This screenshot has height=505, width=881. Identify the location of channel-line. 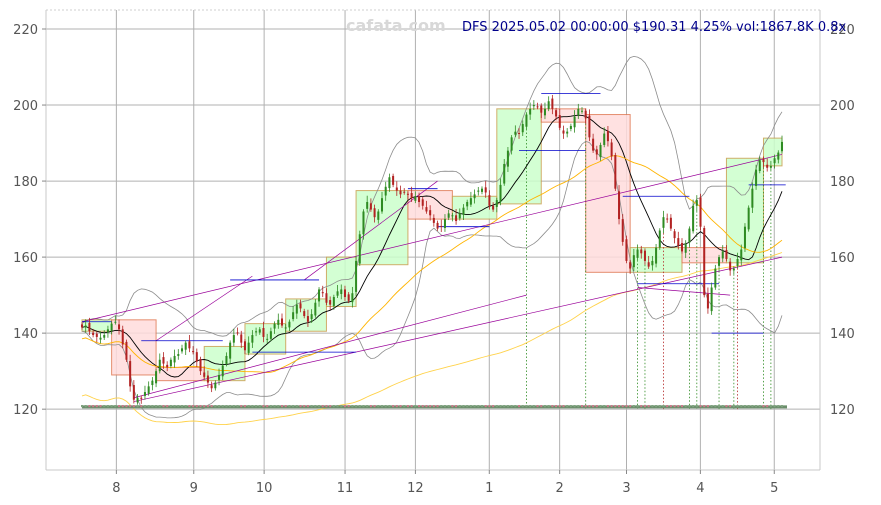
(684, 291).